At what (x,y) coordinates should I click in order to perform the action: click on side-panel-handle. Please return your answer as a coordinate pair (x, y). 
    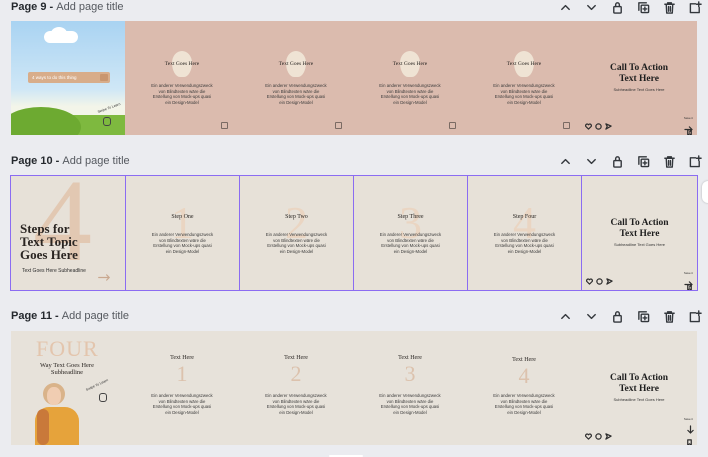
    Looking at the image, I should click on (705, 192).